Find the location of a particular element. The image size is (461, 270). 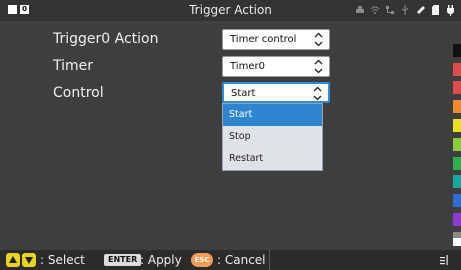

up-arrow-key is located at coordinates (13, 260).